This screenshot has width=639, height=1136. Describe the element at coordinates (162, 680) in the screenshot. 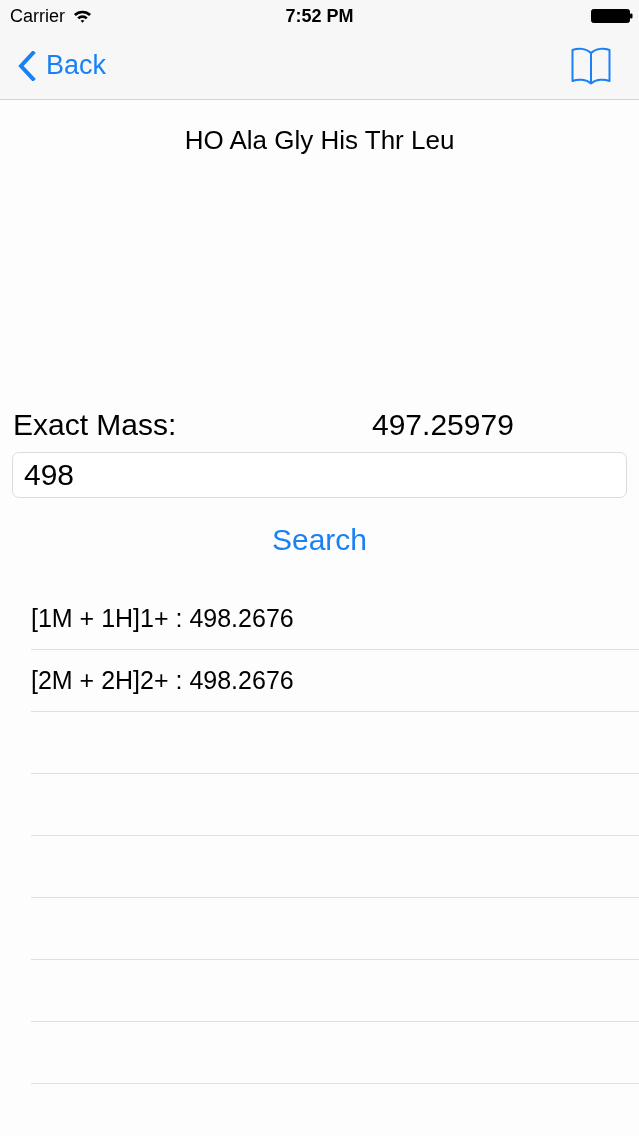

I see `result-row-text: [2M + 2H]2+ : 498.2676` at that location.